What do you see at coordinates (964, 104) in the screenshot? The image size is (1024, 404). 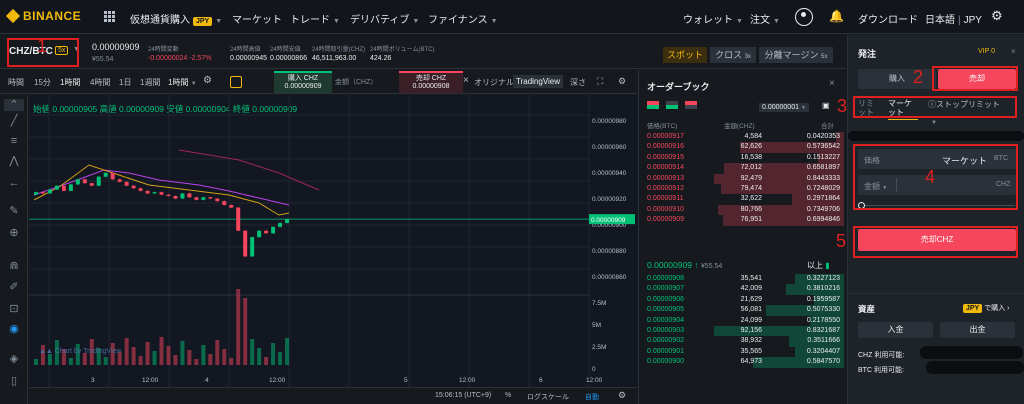 I see `type-stop-limit: ⓘストップリミット` at bounding box center [964, 104].